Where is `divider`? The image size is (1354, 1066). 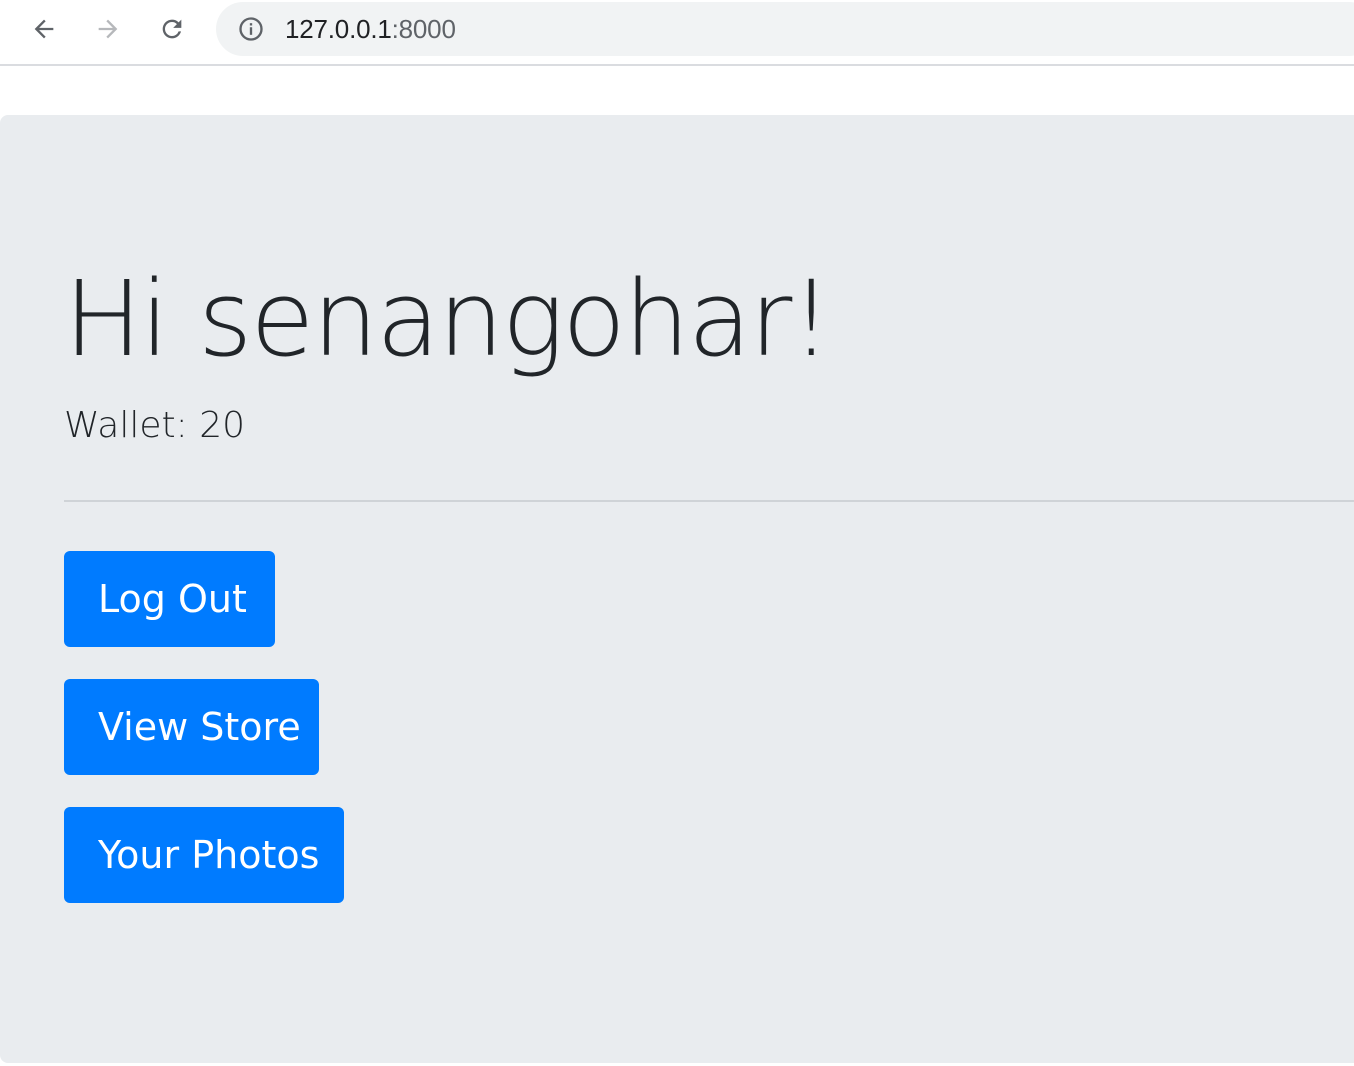
divider is located at coordinates (709, 501).